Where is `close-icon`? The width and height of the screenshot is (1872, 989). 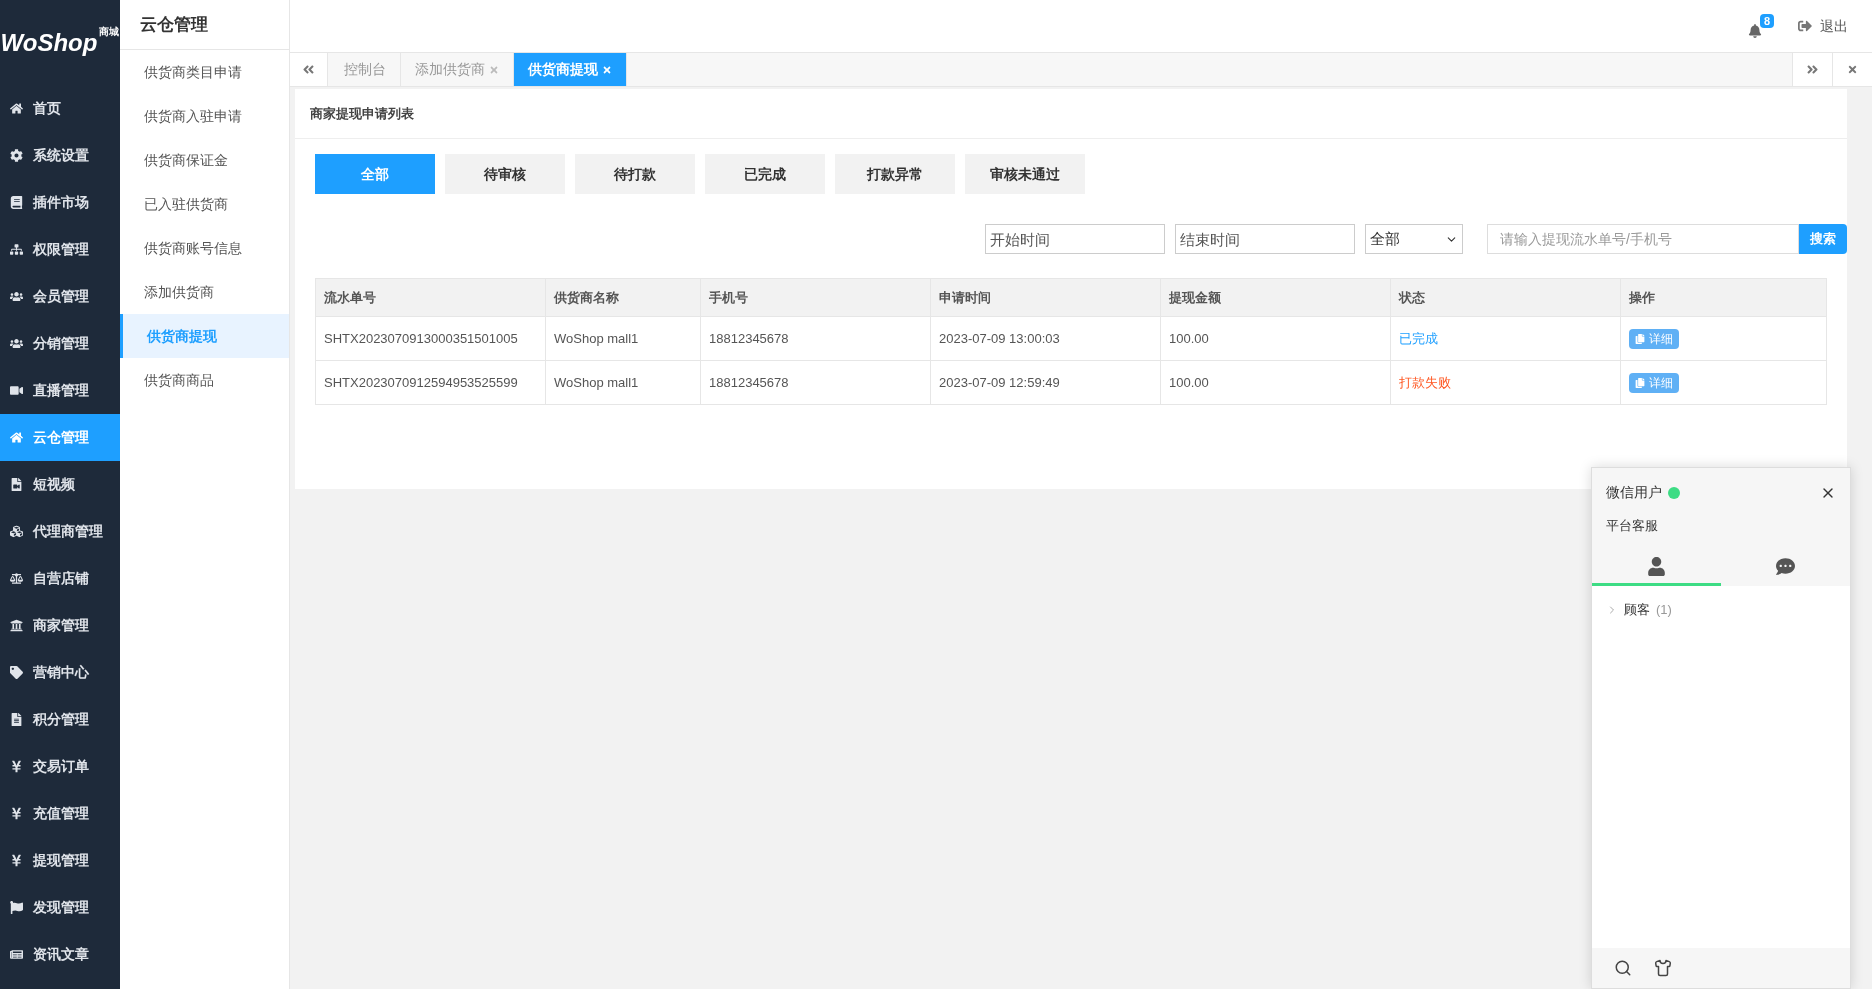 close-icon is located at coordinates (1852, 69).